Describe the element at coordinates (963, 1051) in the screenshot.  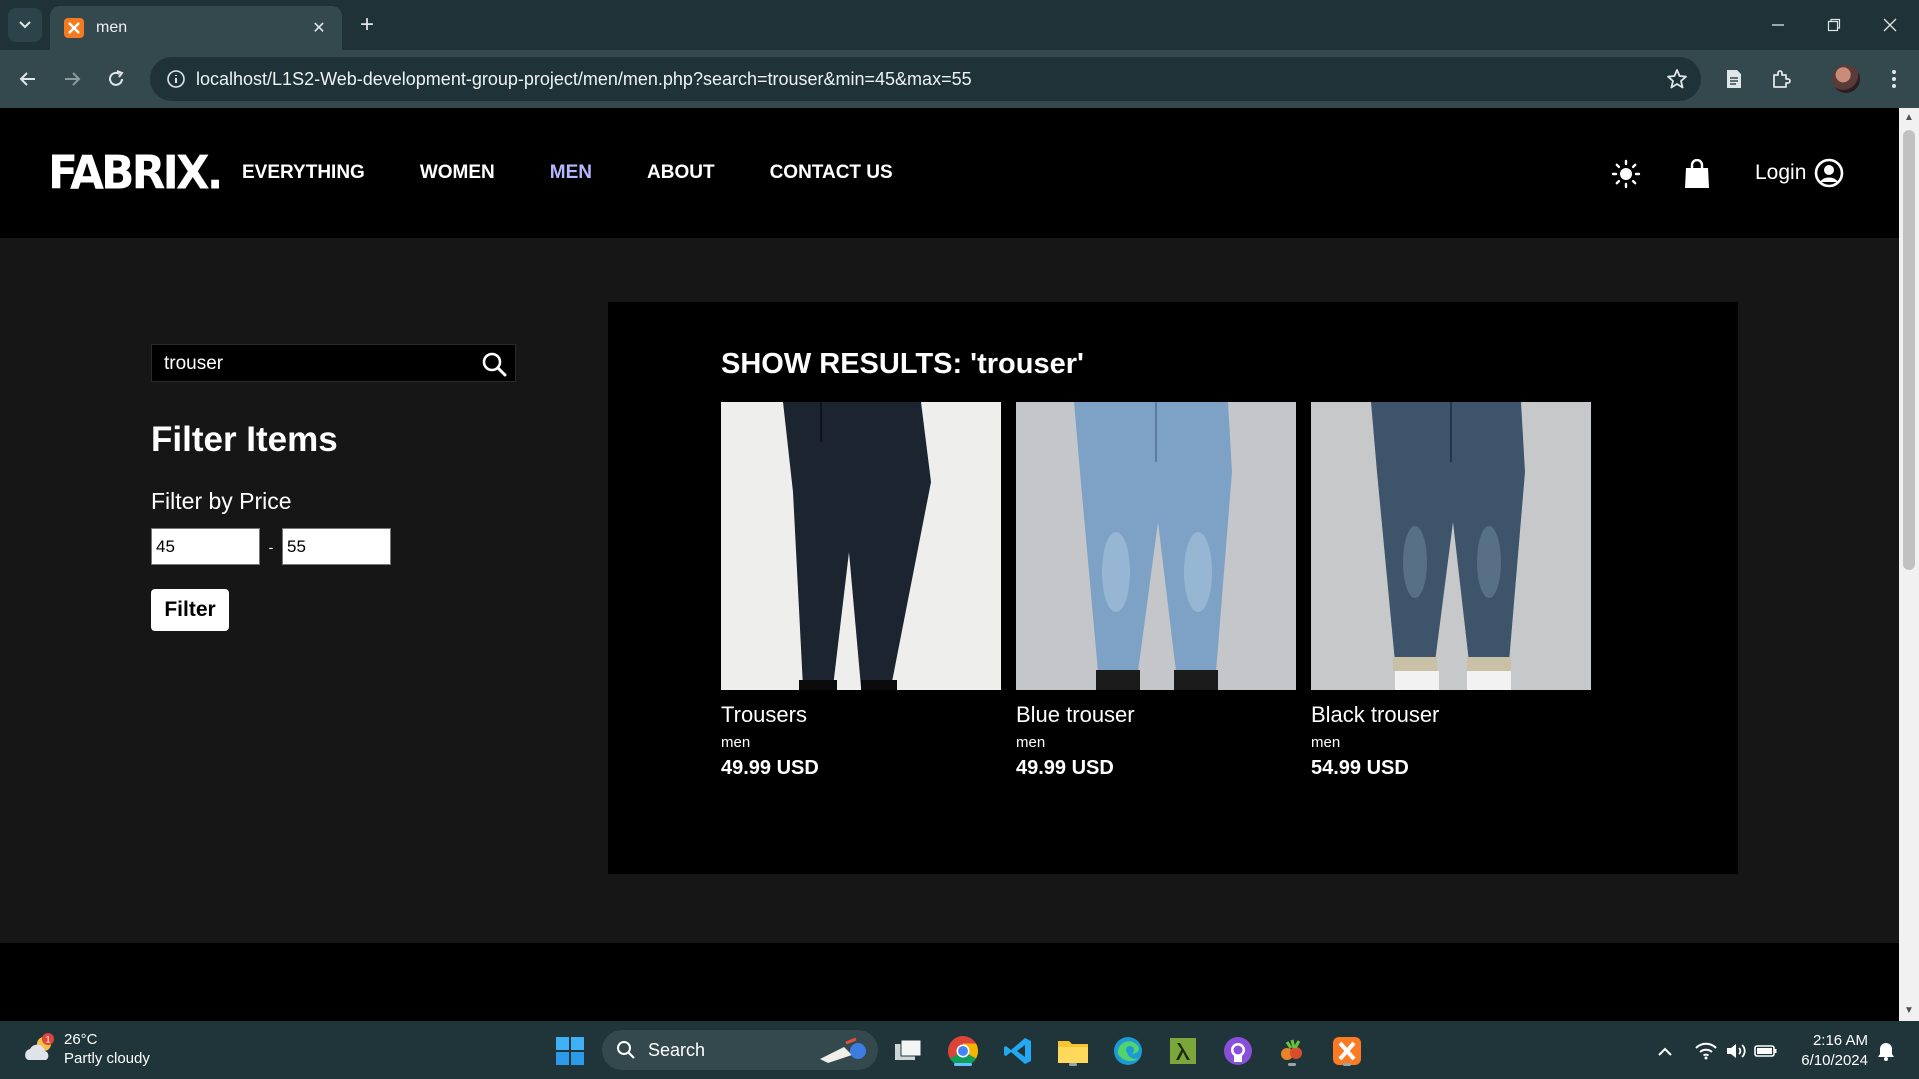
I see `chrome-app-icon` at that location.